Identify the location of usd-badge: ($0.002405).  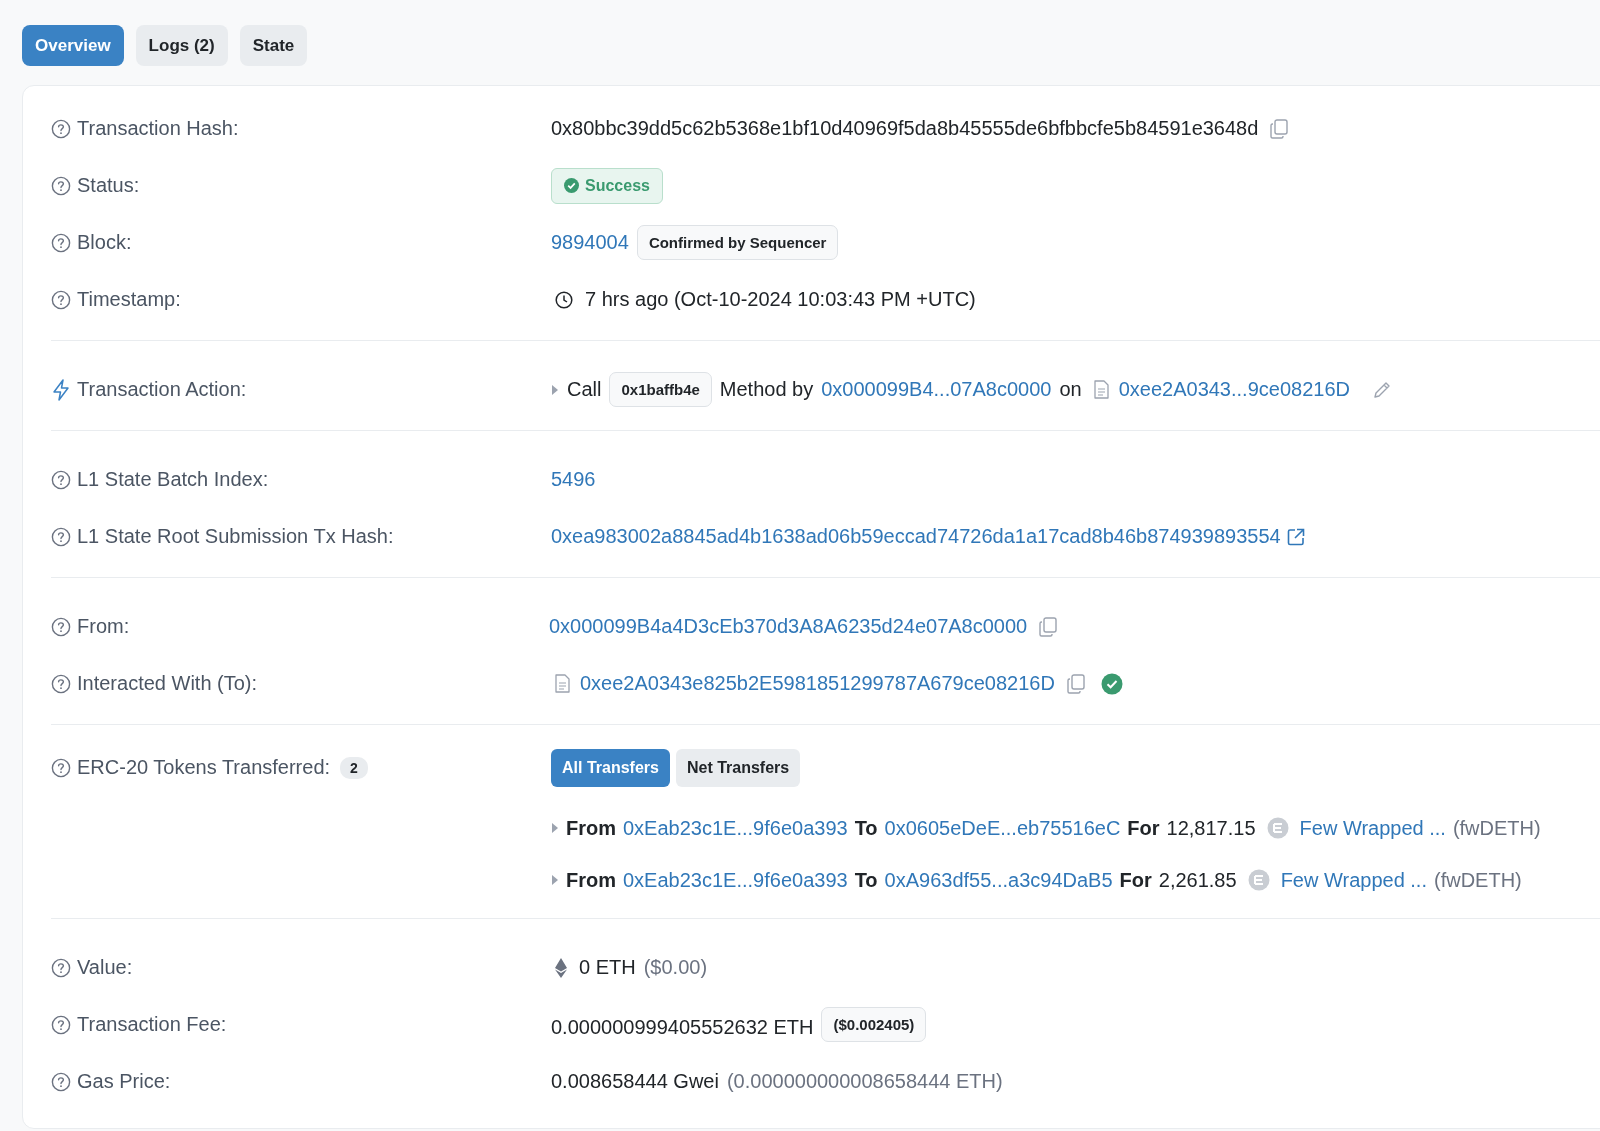
(874, 1024).